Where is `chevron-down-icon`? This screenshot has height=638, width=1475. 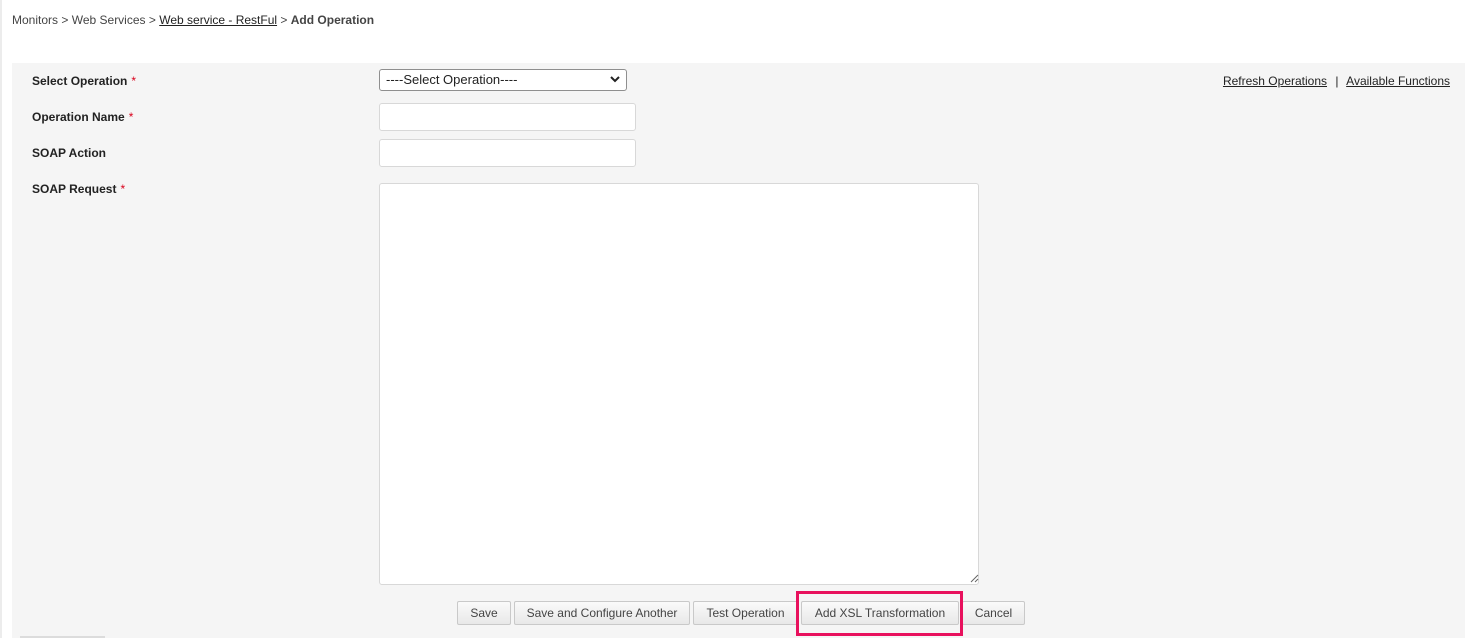
chevron-down-icon is located at coordinates (615, 79).